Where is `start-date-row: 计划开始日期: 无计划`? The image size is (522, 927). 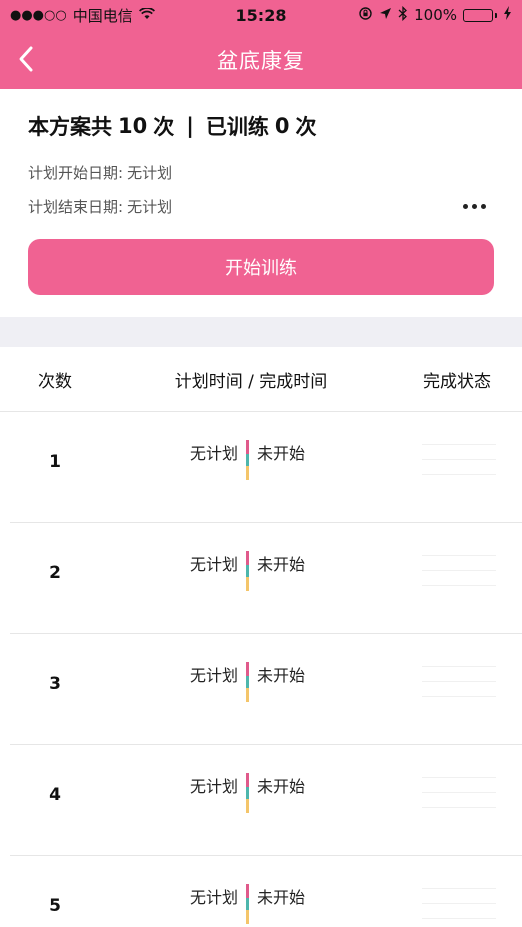 start-date-row: 计划开始日期: 无计划 is located at coordinates (261, 172).